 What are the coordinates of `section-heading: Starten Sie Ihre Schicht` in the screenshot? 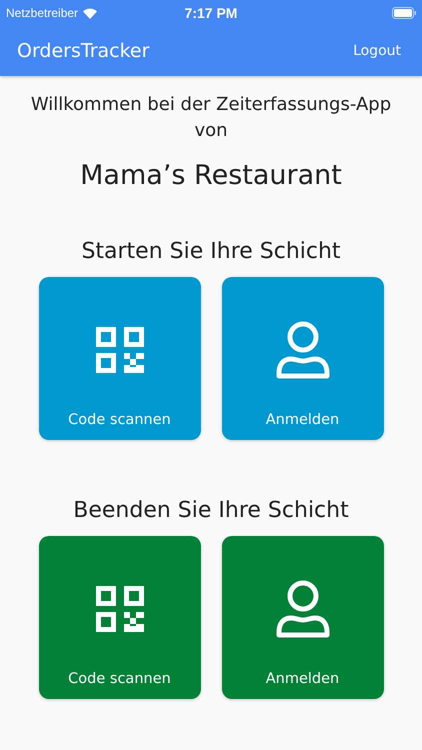 It's located at (211, 251).